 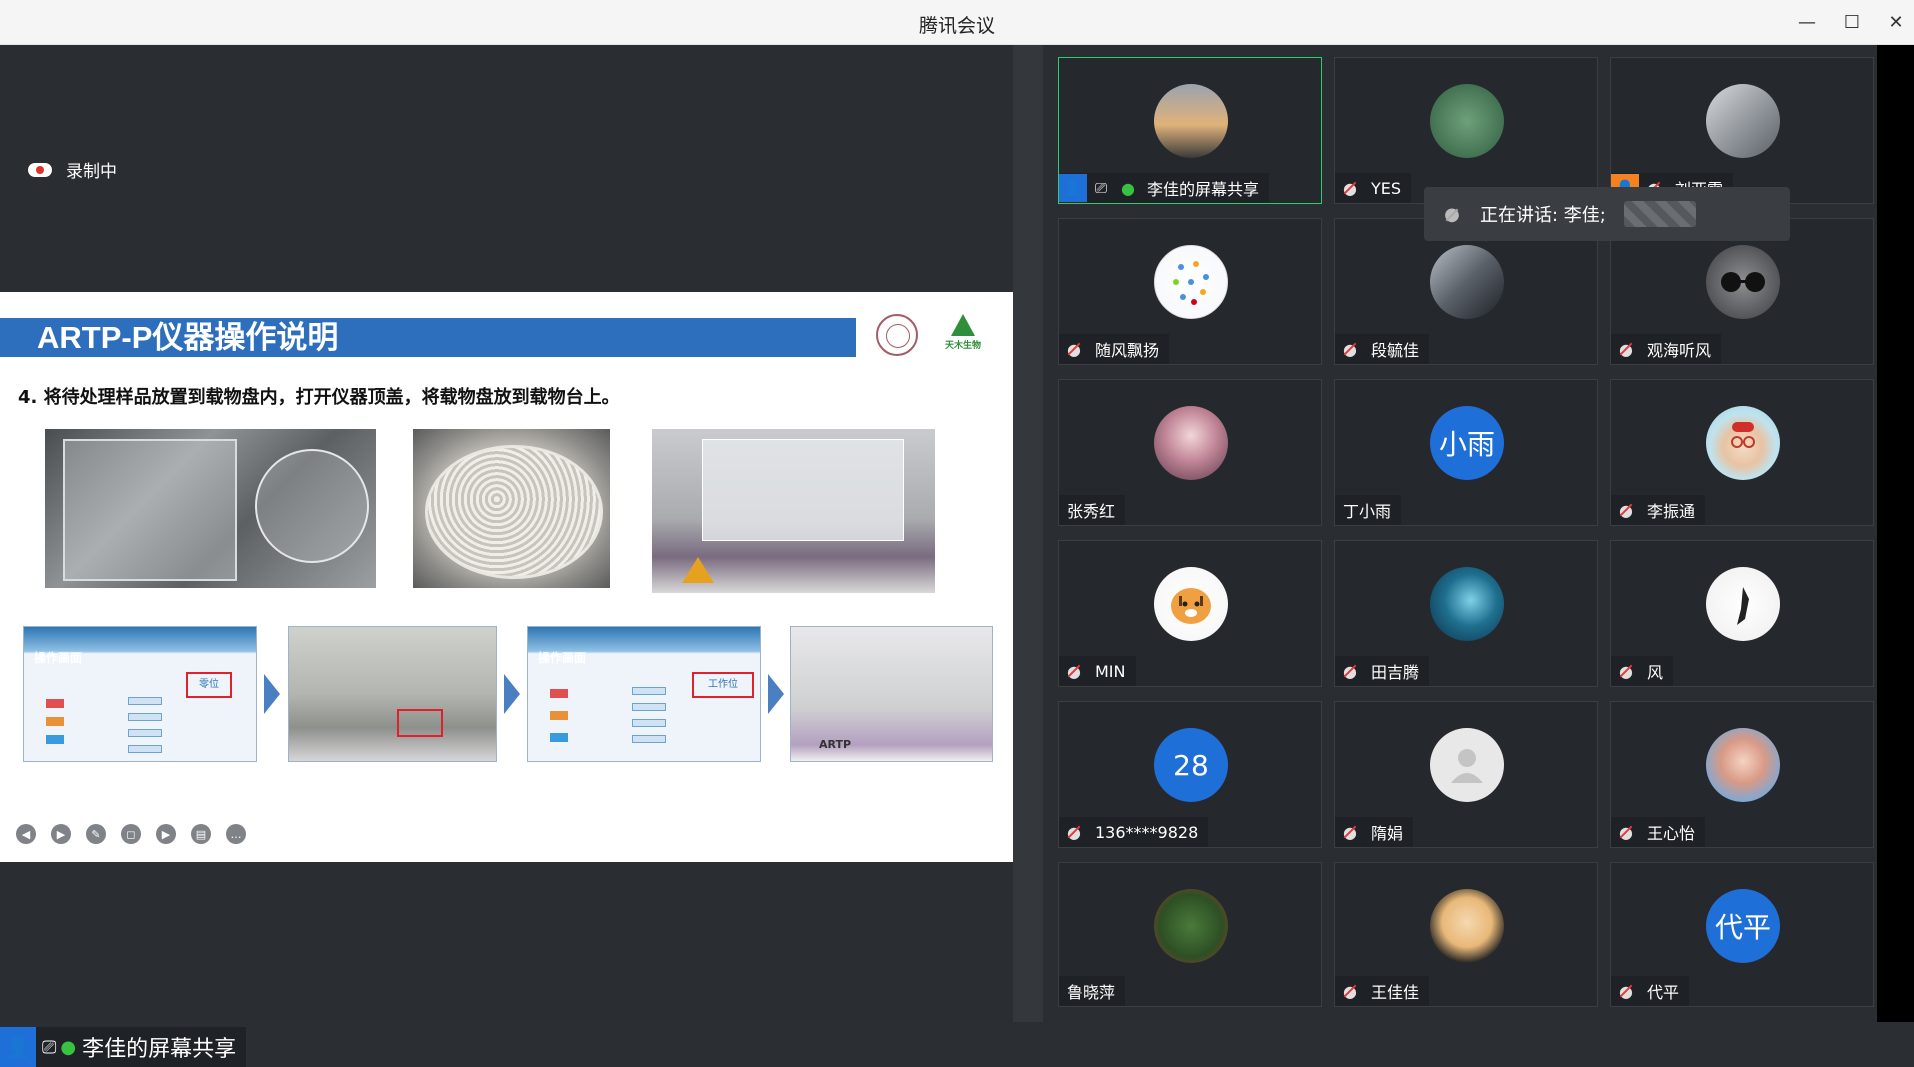 What do you see at coordinates (1373, 188) in the screenshot?
I see `participant-label: ● YES` at bounding box center [1373, 188].